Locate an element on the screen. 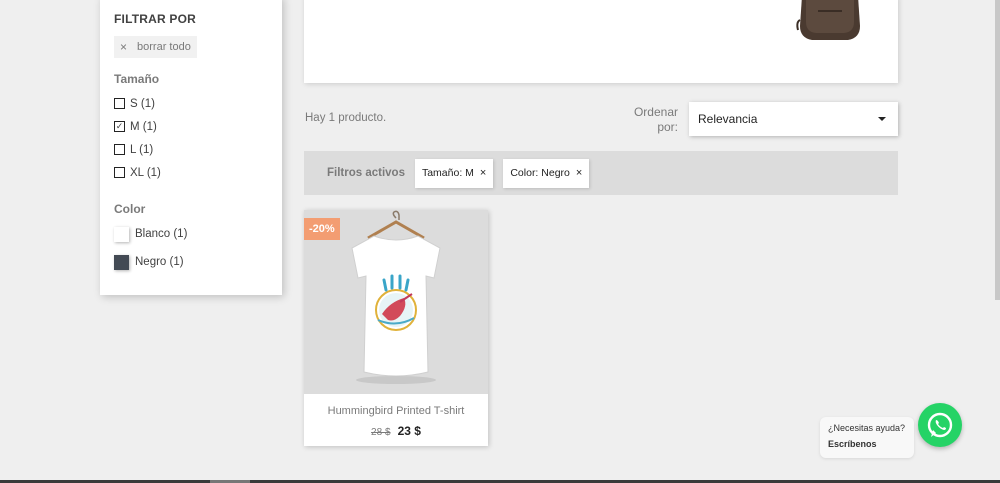  product-title: Hummingbird Printed T-shirt is located at coordinates (396, 411).